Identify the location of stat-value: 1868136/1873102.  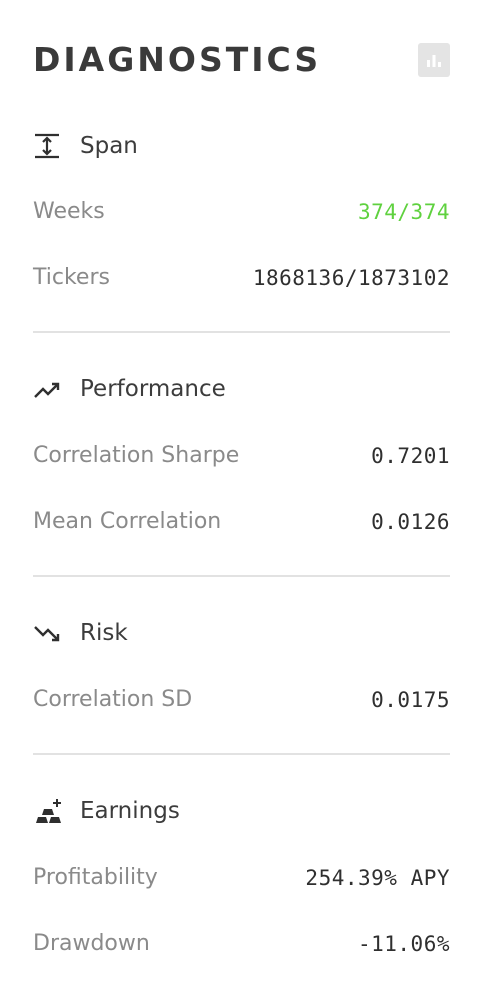
(351, 278).